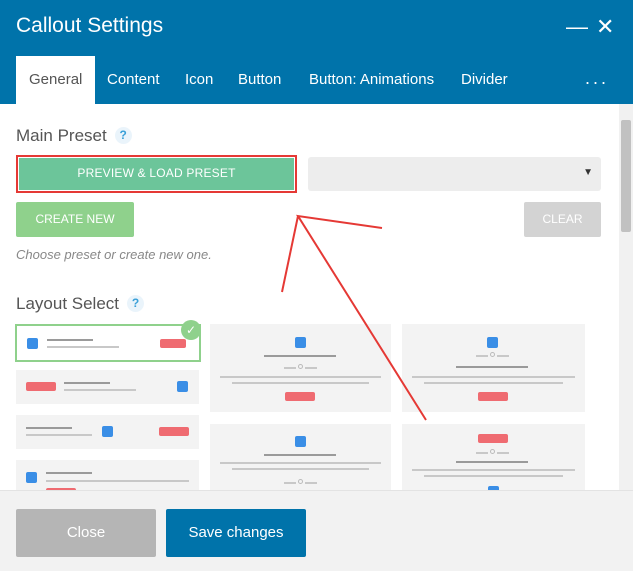 The width and height of the screenshot is (633, 571). I want to click on main-preset-heading: Main Preset?, so click(74, 136).